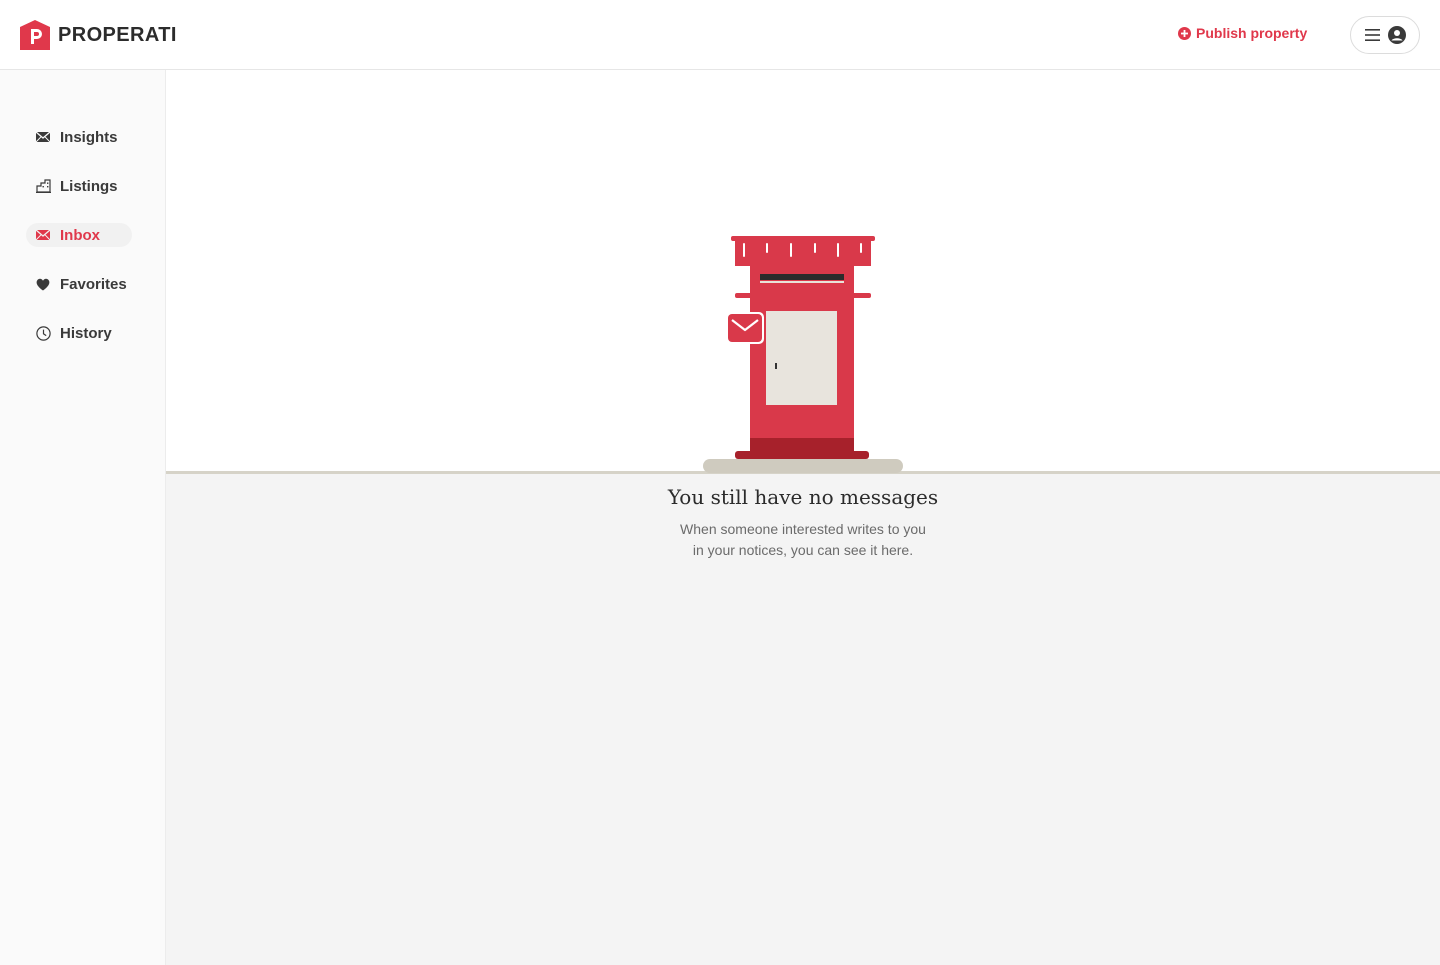 This screenshot has width=1440, height=965. What do you see at coordinates (720, 35) in the screenshot?
I see `top-header: PROPERATI Publish property` at bounding box center [720, 35].